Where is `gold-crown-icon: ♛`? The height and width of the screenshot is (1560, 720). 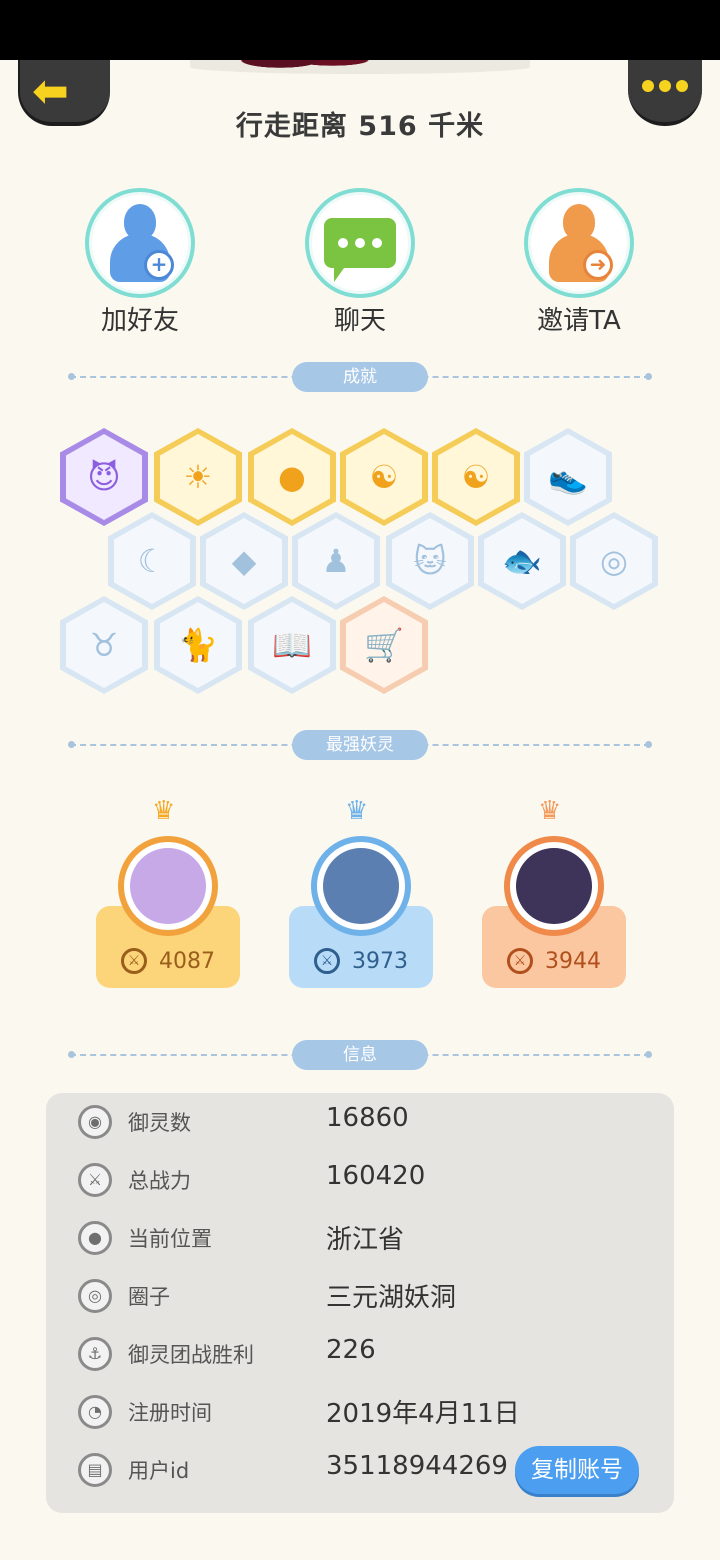 gold-crown-icon: ♛ is located at coordinates (164, 811).